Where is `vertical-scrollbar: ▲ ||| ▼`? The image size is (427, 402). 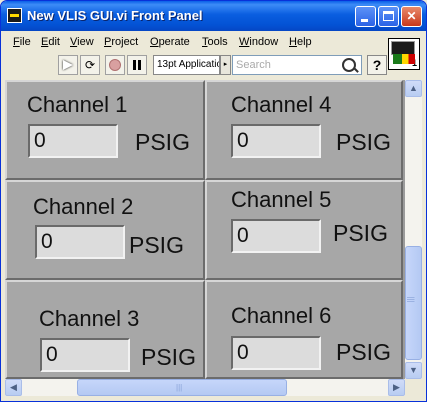
vertical-scrollbar: ▲ ||| ▼ is located at coordinates (413, 229).